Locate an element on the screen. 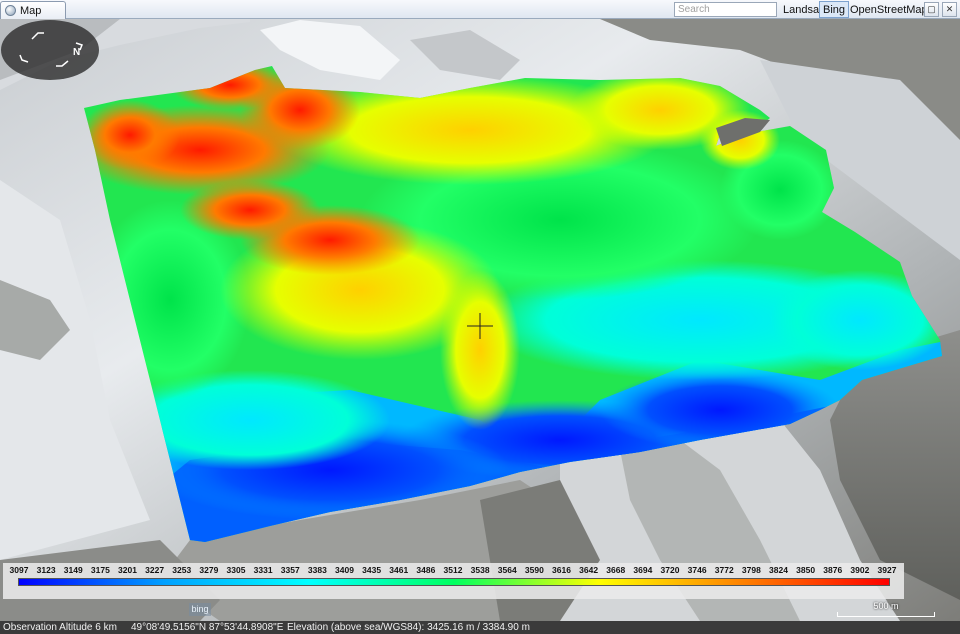 The width and height of the screenshot is (960, 634). scale-label: 500 m is located at coordinates (886, 606).